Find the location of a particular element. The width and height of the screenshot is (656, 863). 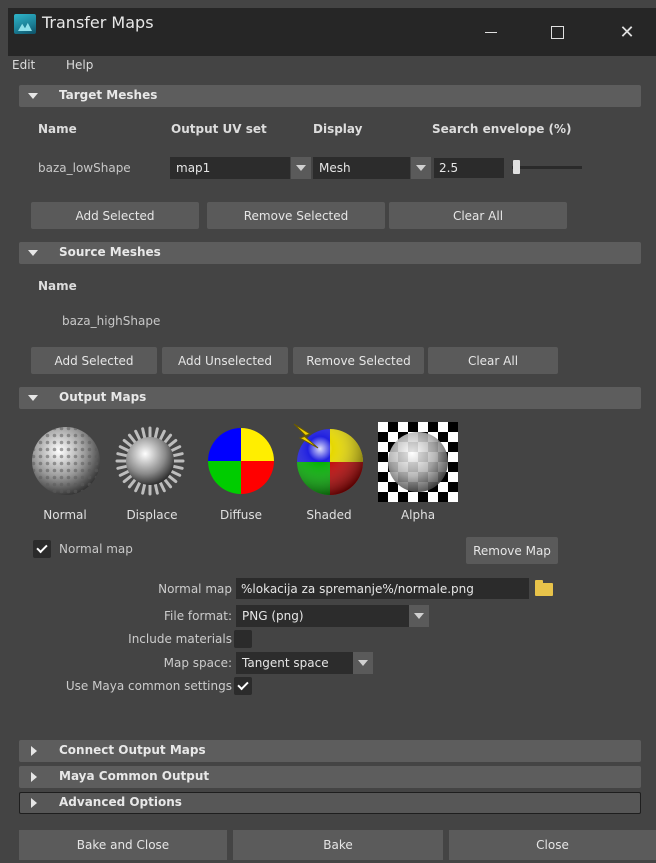

close-window-button: ✕ is located at coordinates (627, 32).